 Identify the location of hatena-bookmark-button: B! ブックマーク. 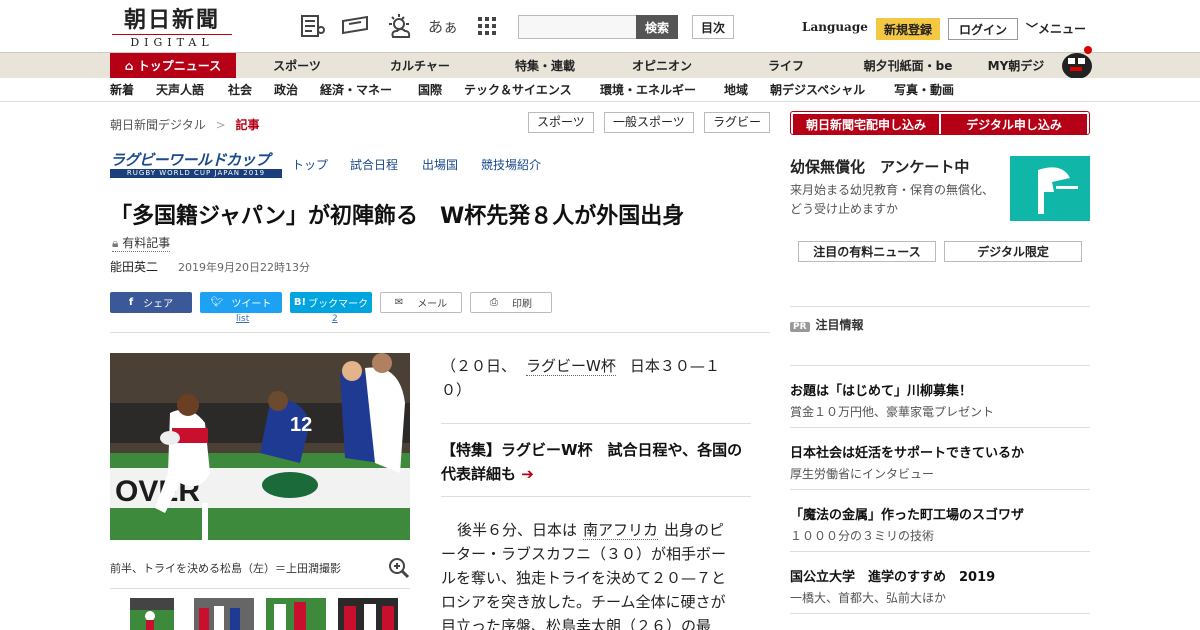
(331, 302).